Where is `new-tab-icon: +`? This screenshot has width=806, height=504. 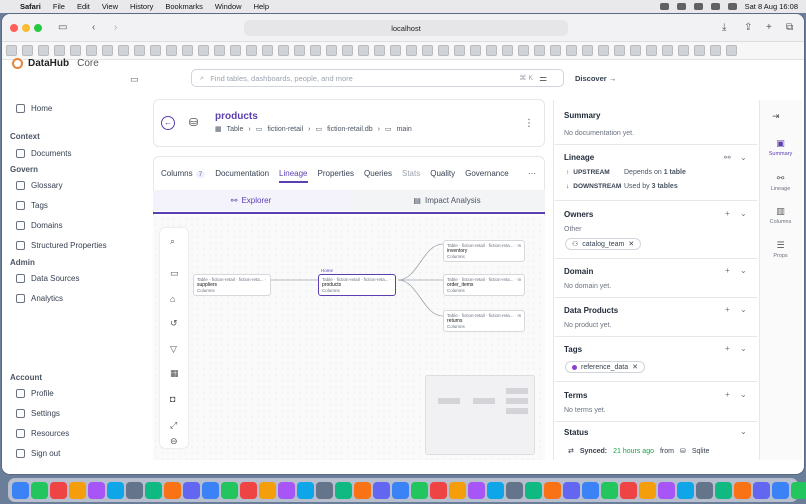 new-tab-icon: + is located at coordinates (769, 27).